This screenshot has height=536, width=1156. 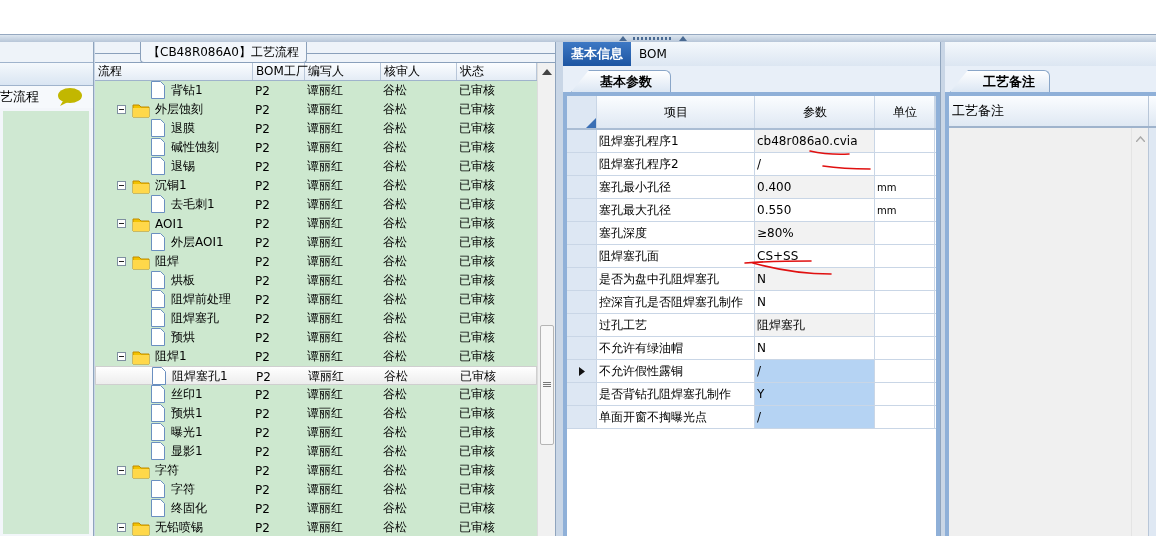 What do you see at coordinates (192, 204) in the screenshot?
I see `step-name: 去毛刺1` at bounding box center [192, 204].